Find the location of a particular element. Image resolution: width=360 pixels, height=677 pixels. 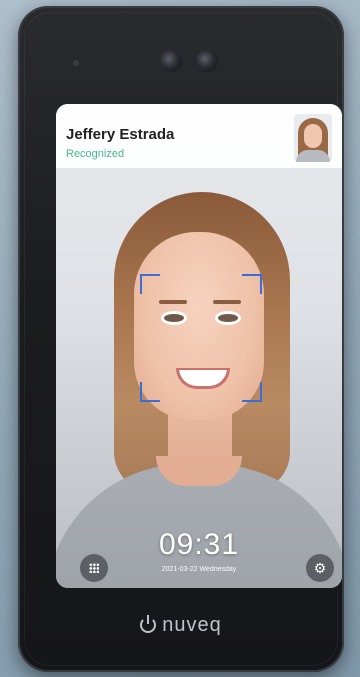

grid-icon is located at coordinates (94, 568).